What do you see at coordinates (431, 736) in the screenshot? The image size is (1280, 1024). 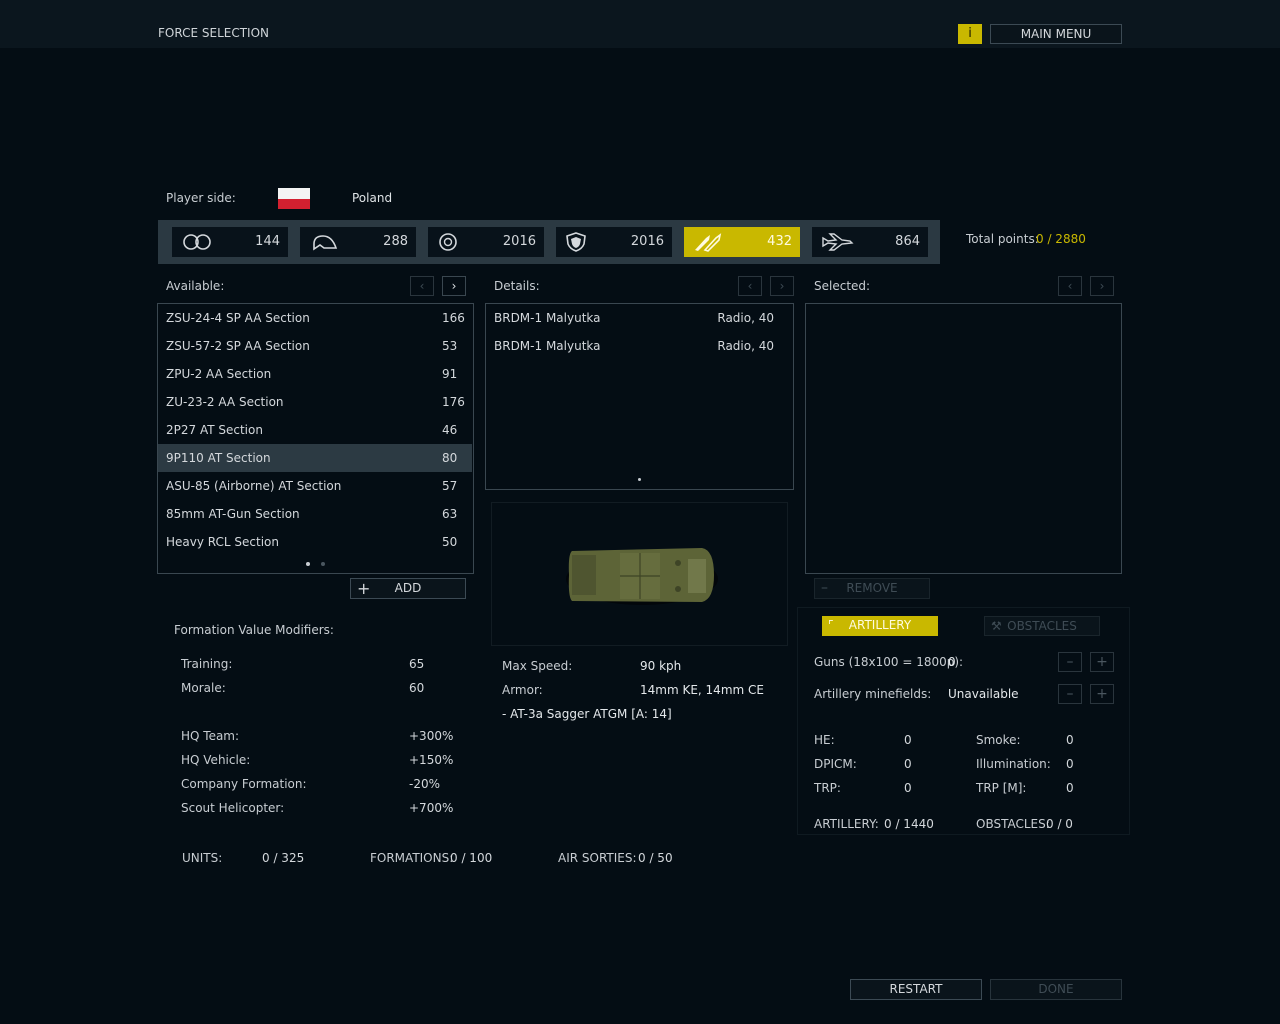 I see `modifier-value: +300%` at bounding box center [431, 736].